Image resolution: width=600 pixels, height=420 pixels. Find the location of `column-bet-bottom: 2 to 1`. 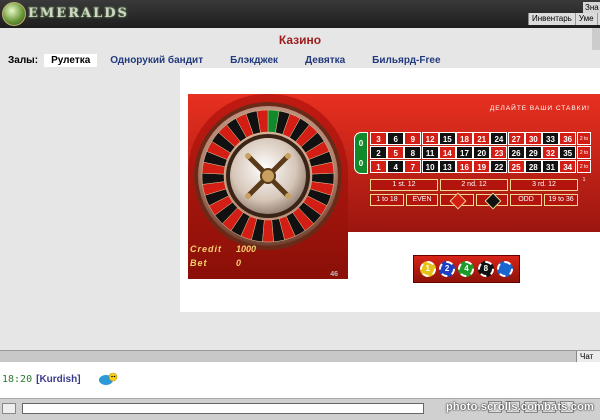

column-bet-bottom: 2 to 1 is located at coordinates (584, 171).